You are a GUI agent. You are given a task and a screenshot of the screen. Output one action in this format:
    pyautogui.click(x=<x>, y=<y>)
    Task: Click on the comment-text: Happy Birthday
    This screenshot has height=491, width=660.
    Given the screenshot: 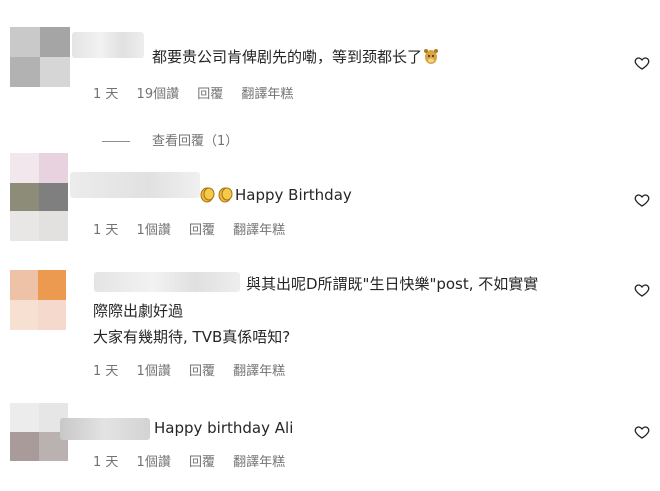 What is the action you would take?
    pyautogui.click(x=275, y=195)
    